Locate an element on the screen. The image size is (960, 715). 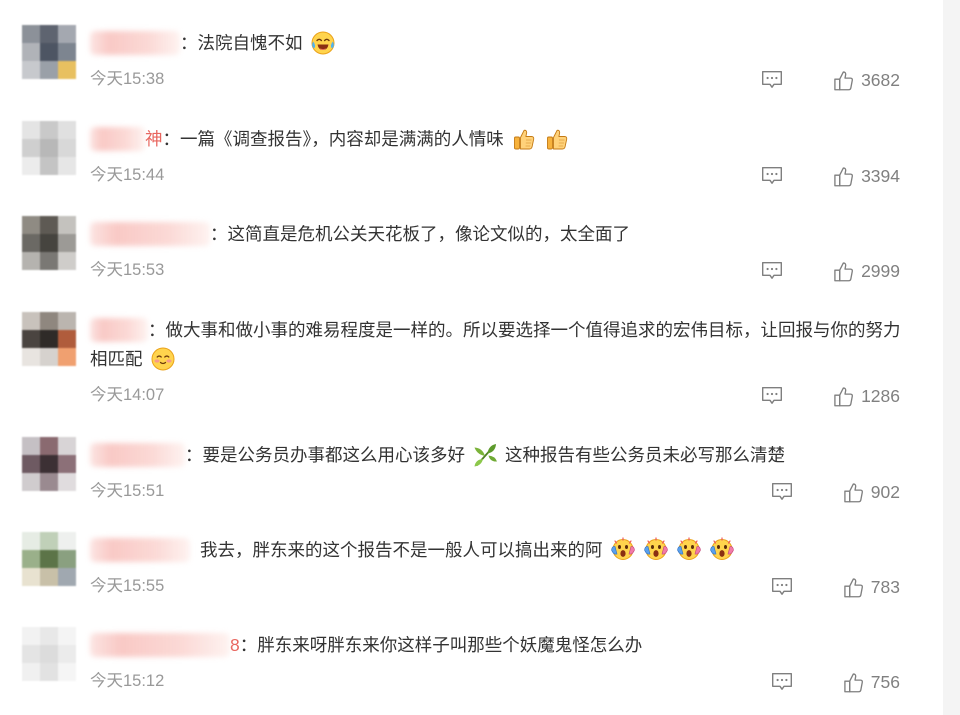
bamboo-emoji-icon is located at coordinates (485, 455).